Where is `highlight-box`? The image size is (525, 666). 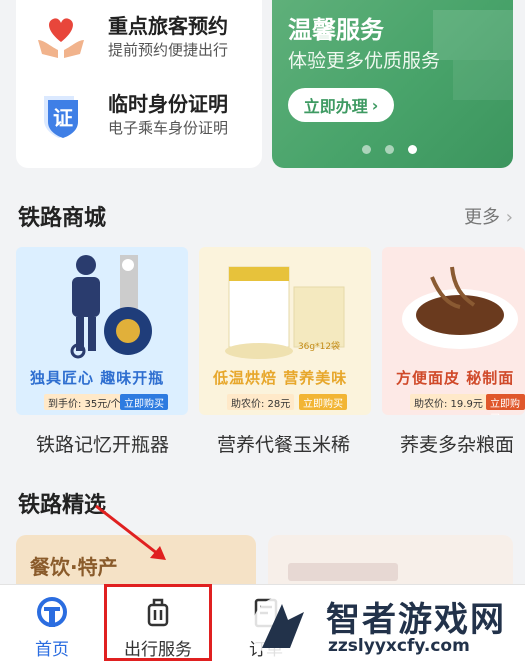 highlight-box is located at coordinates (158, 622).